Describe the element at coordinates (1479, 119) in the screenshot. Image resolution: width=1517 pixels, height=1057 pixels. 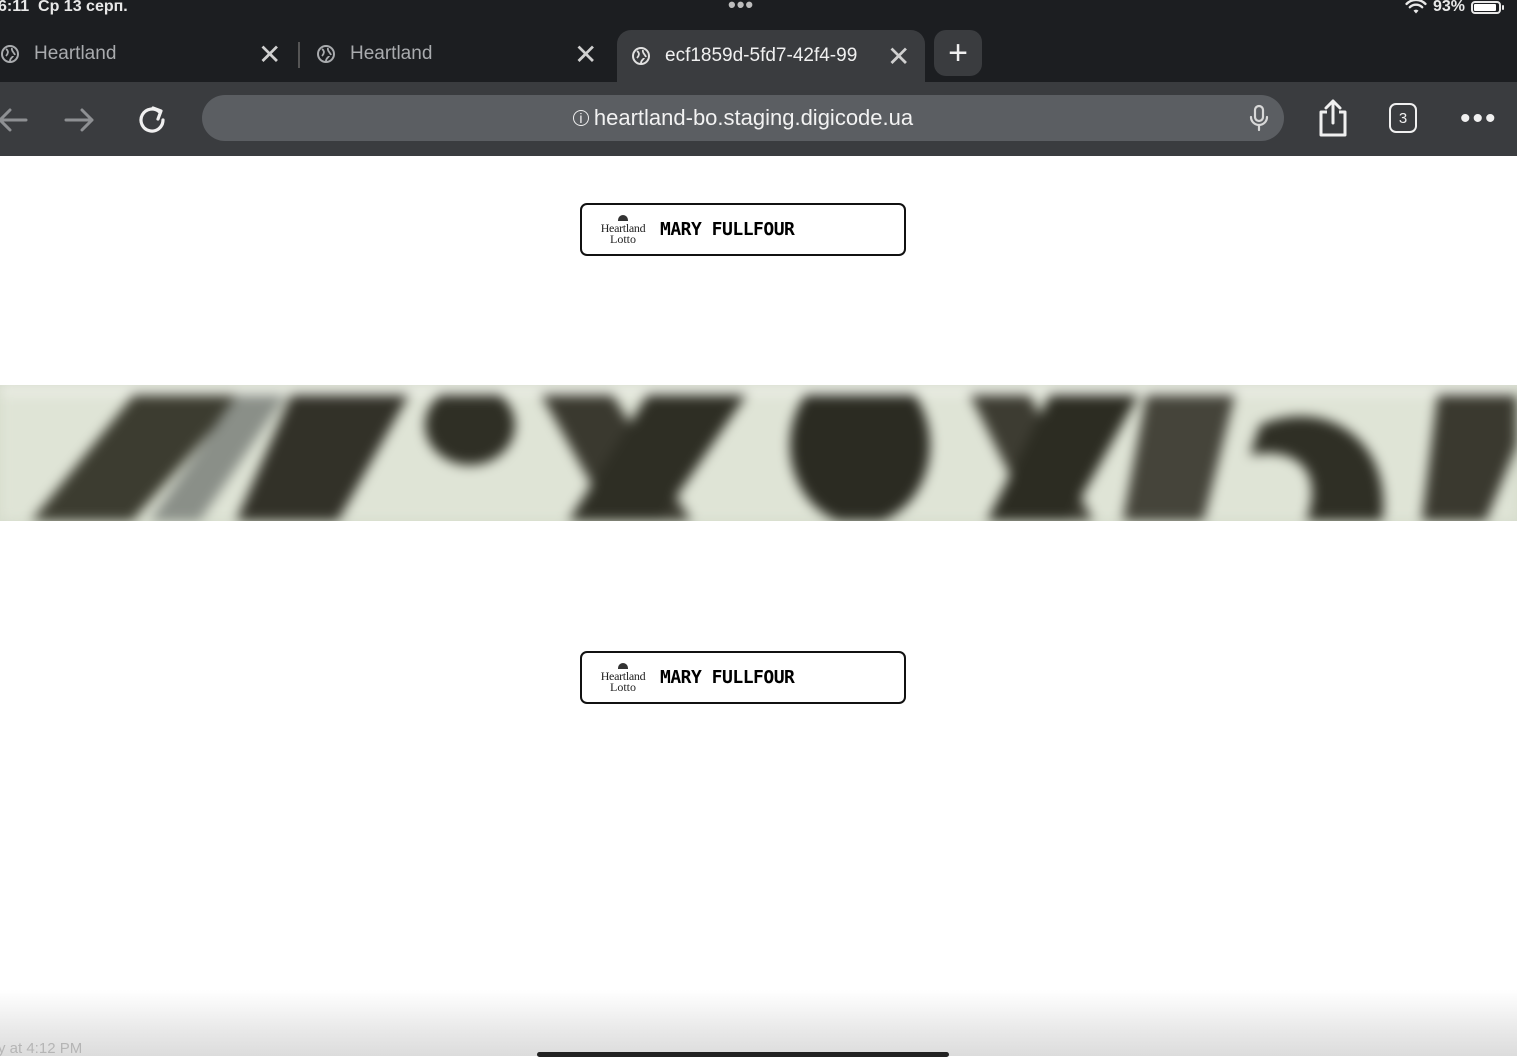
I see `more-menu-icon: •••` at that location.